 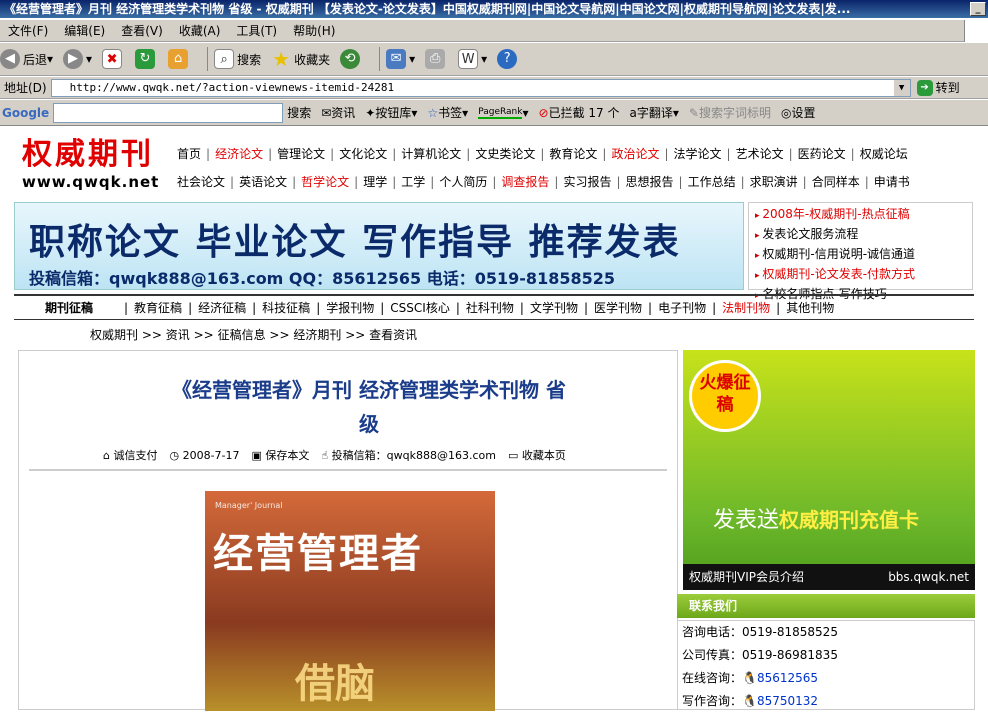 I want to click on google-bookmarks-button: ☆ 书签 ▾, so click(x=447, y=112).